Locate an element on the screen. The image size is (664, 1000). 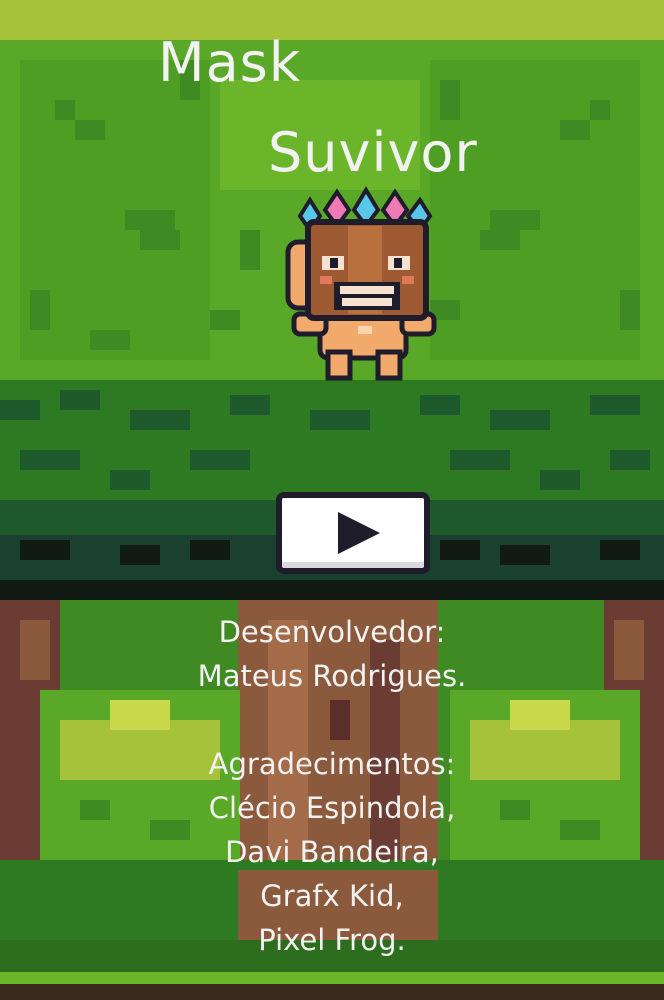
thanks-item: Grafx Kid, is located at coordinates (332, 896).